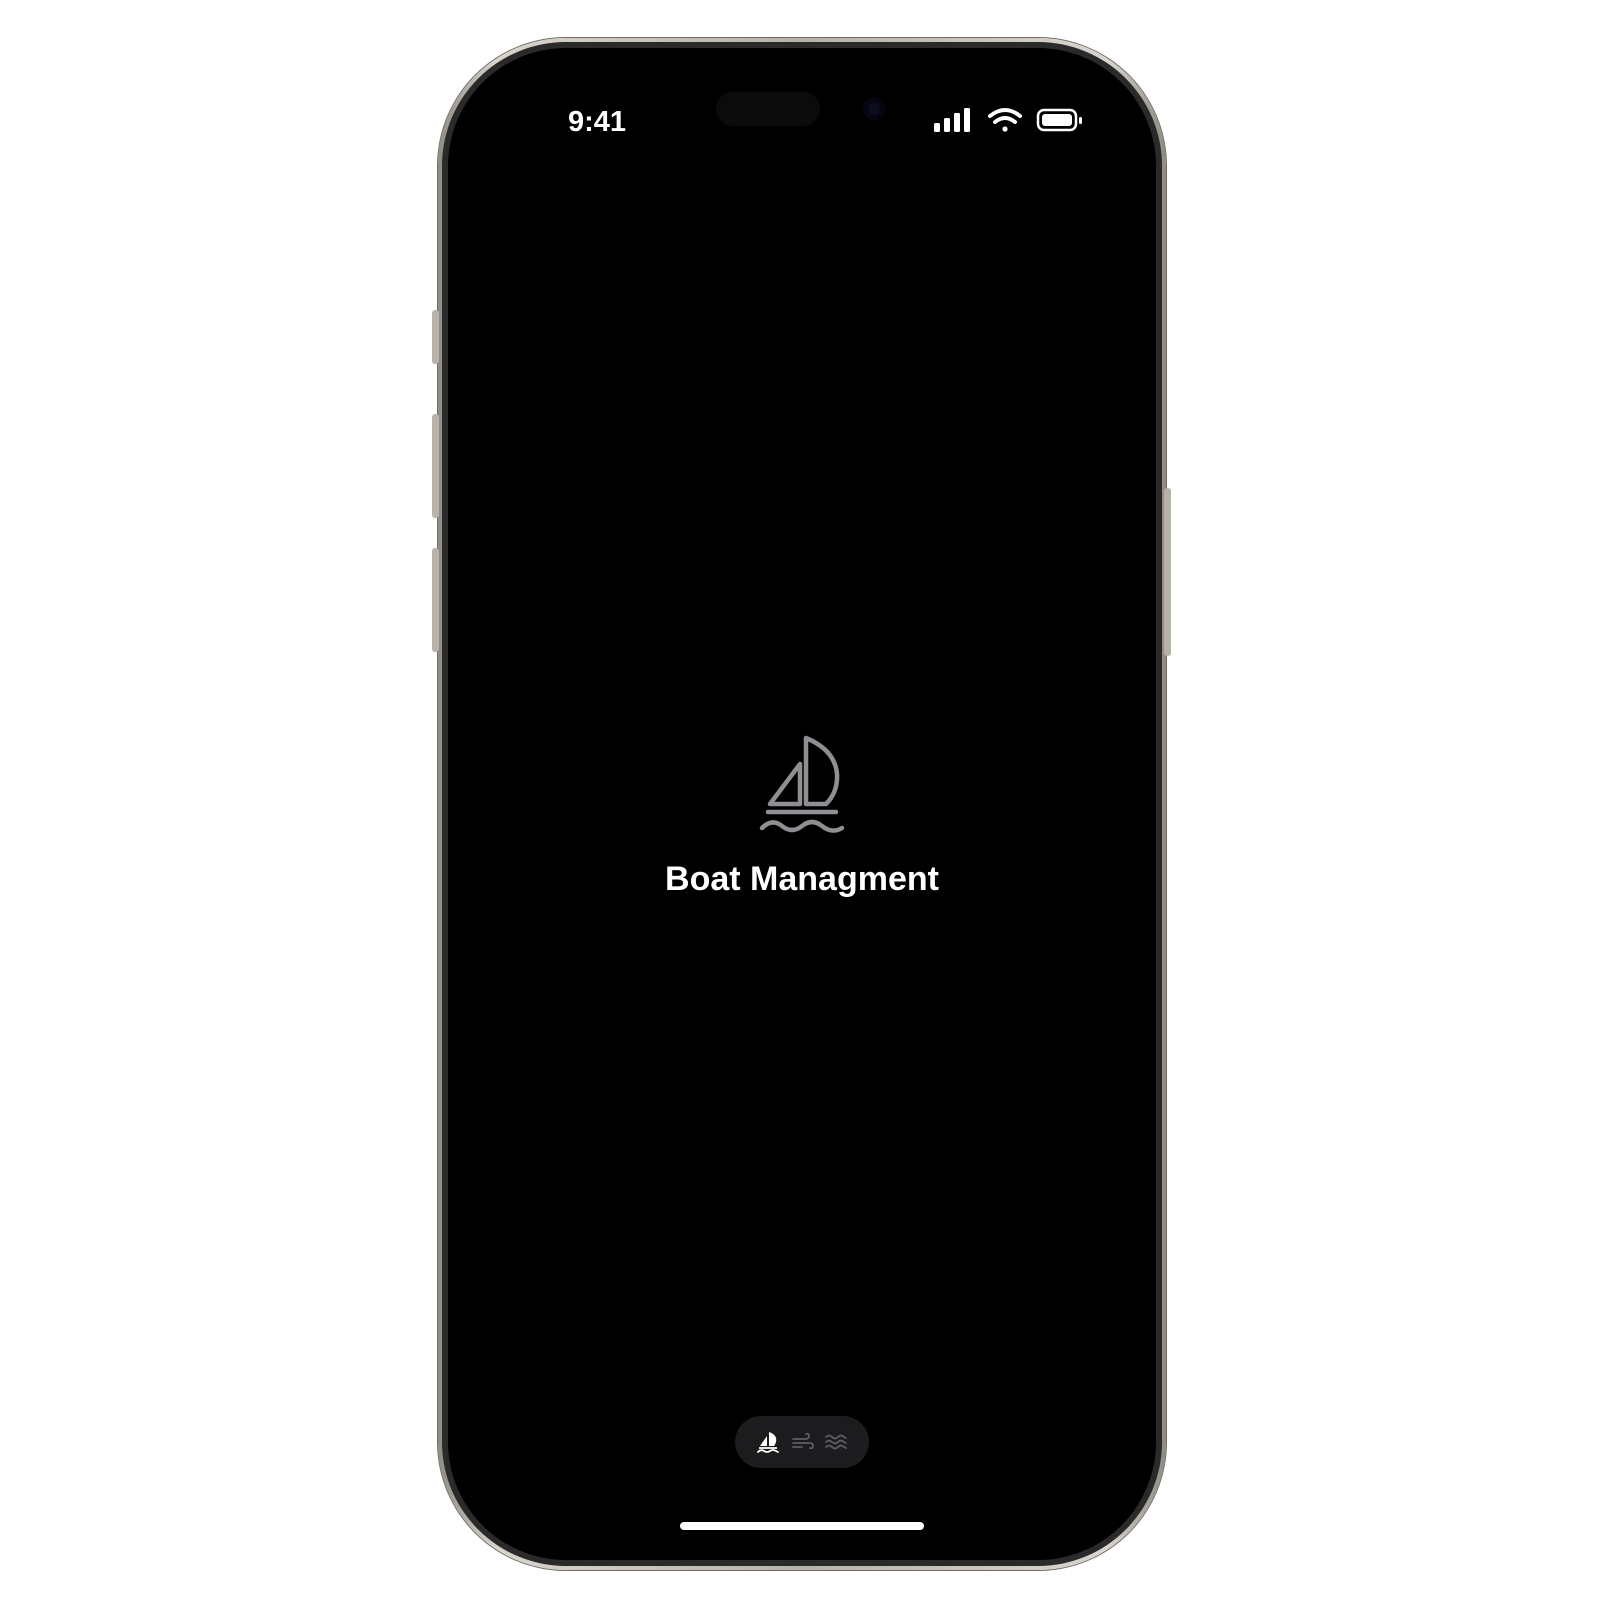  I want to click on app-title: Boat Managment, so click(802, 879).